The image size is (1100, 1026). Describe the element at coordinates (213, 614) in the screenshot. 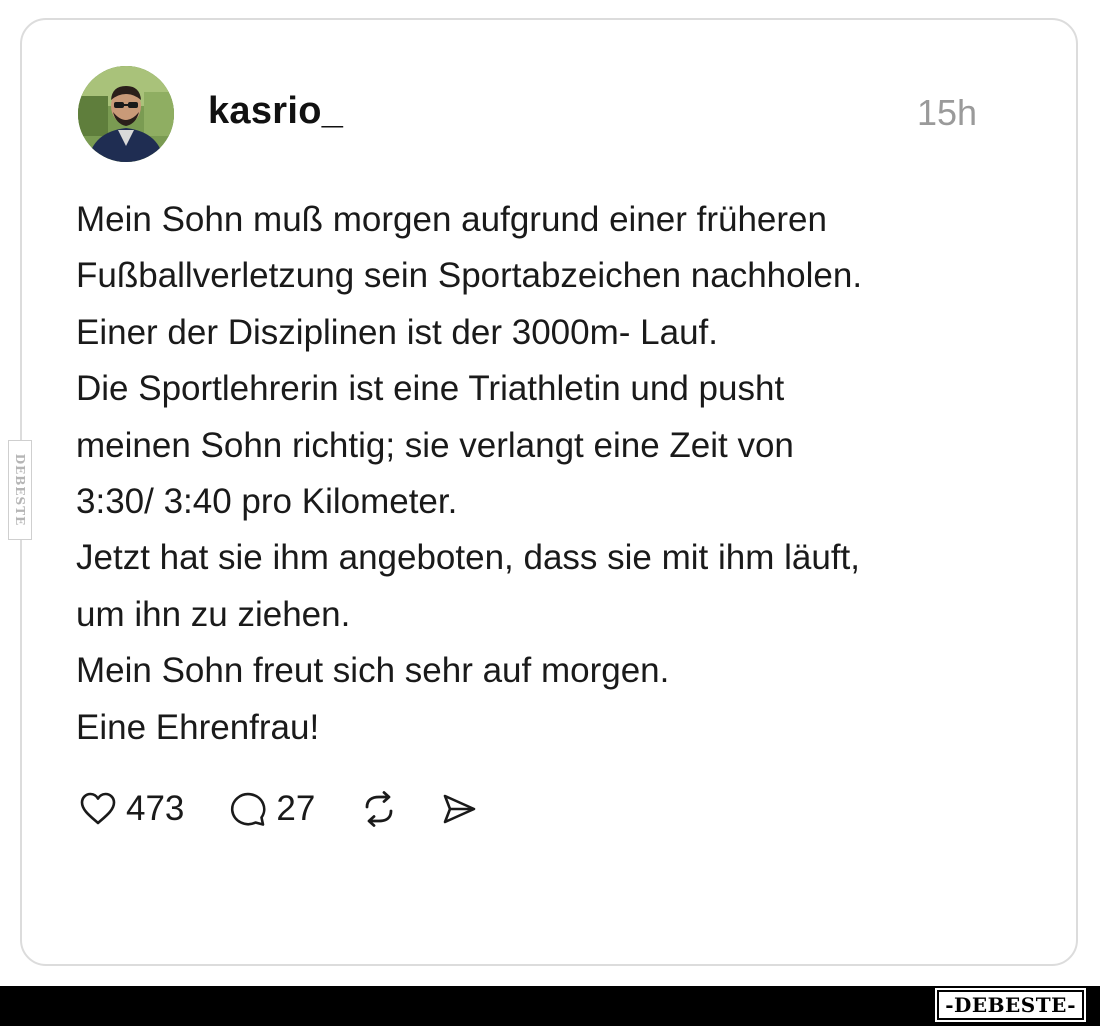

I see `post-text-line: um ihn zu ziehen.` at that location.